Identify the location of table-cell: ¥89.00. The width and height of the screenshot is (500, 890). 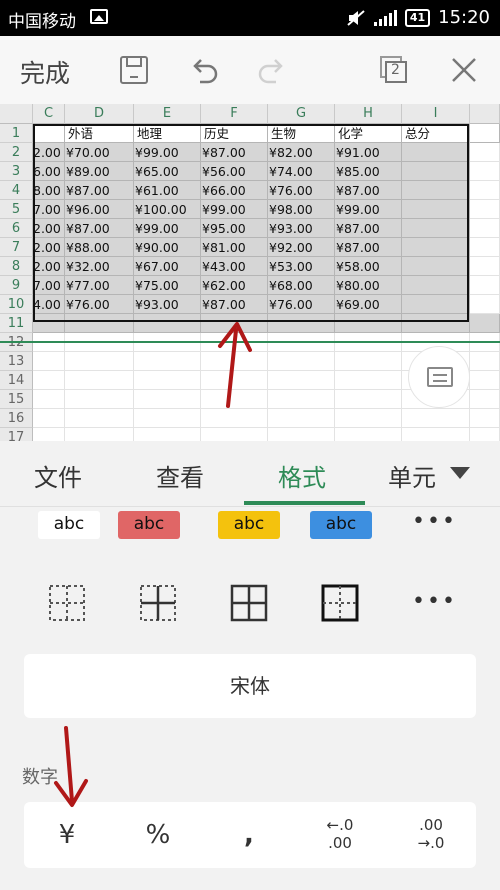
(99, 171).